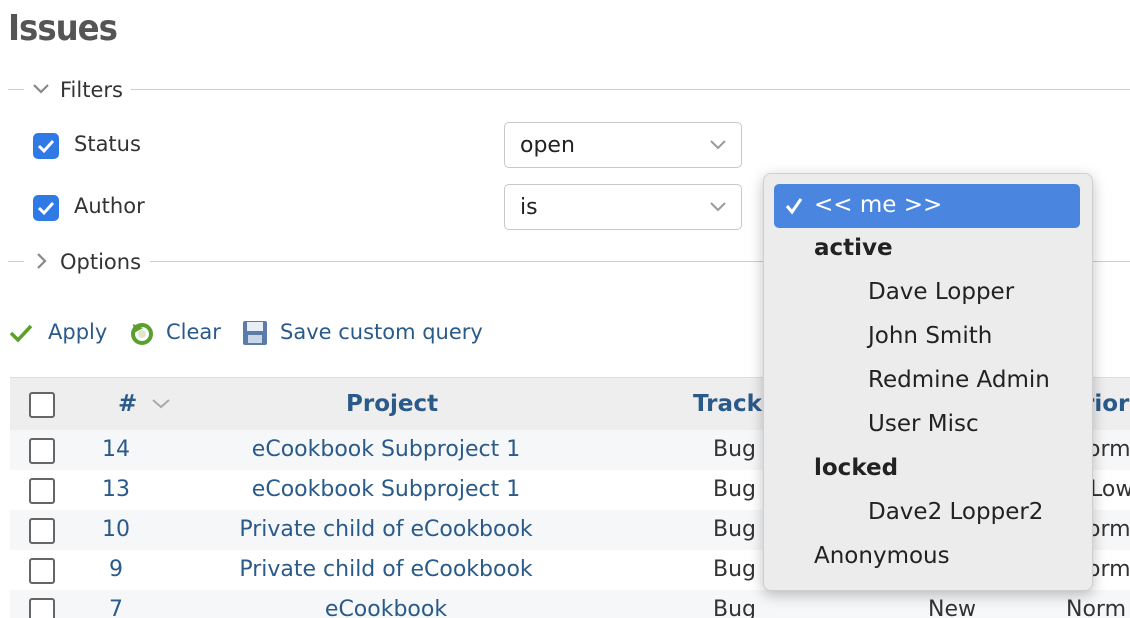 Image resolution: width=1130 pixels, height=618 pixels. What do you see at coordinates (955, 512) in the screenshot?
I see `dropdown-option: Dave2 Lopper2` at bounding box center [955, 512].